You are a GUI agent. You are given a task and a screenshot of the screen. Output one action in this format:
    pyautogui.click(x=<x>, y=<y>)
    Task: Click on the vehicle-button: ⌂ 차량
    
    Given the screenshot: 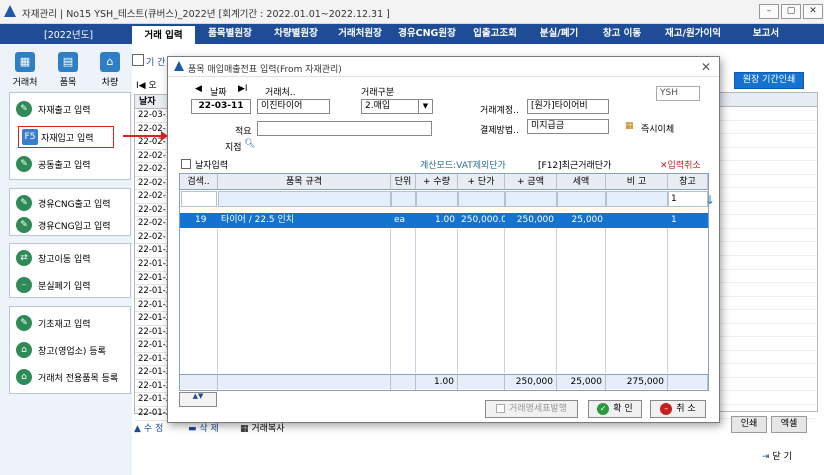 What is the action you would take?
    pyautogui.click(x=110, y=72)
    